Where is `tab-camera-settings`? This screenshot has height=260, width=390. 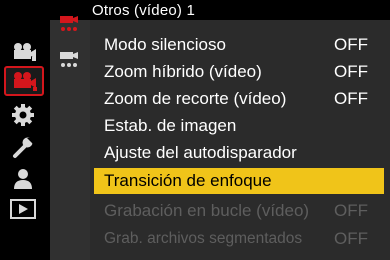
tab-camera-settings is located at coordinates (23, 51).